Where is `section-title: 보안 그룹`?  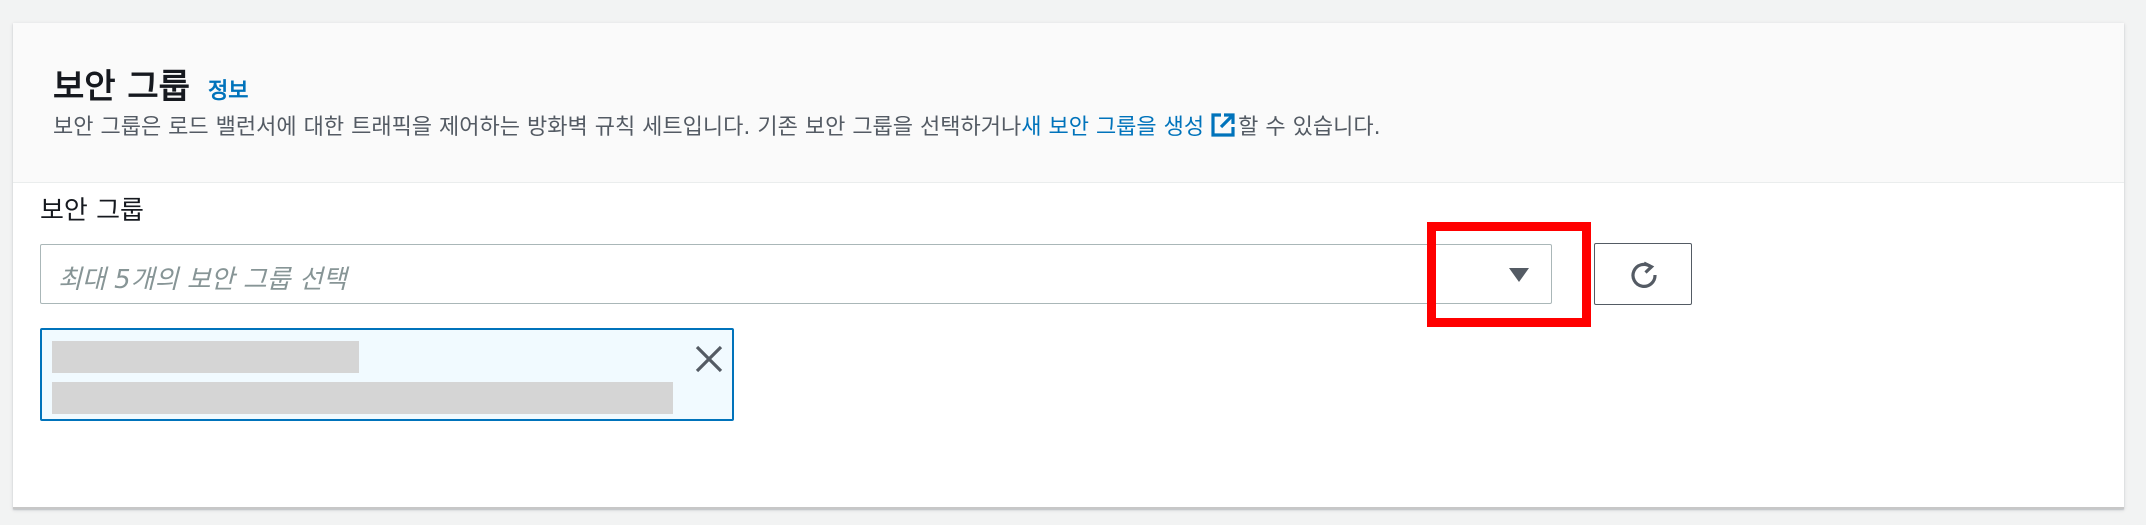
section-title: 보안 그룹 is located at coordinates (121, 87).